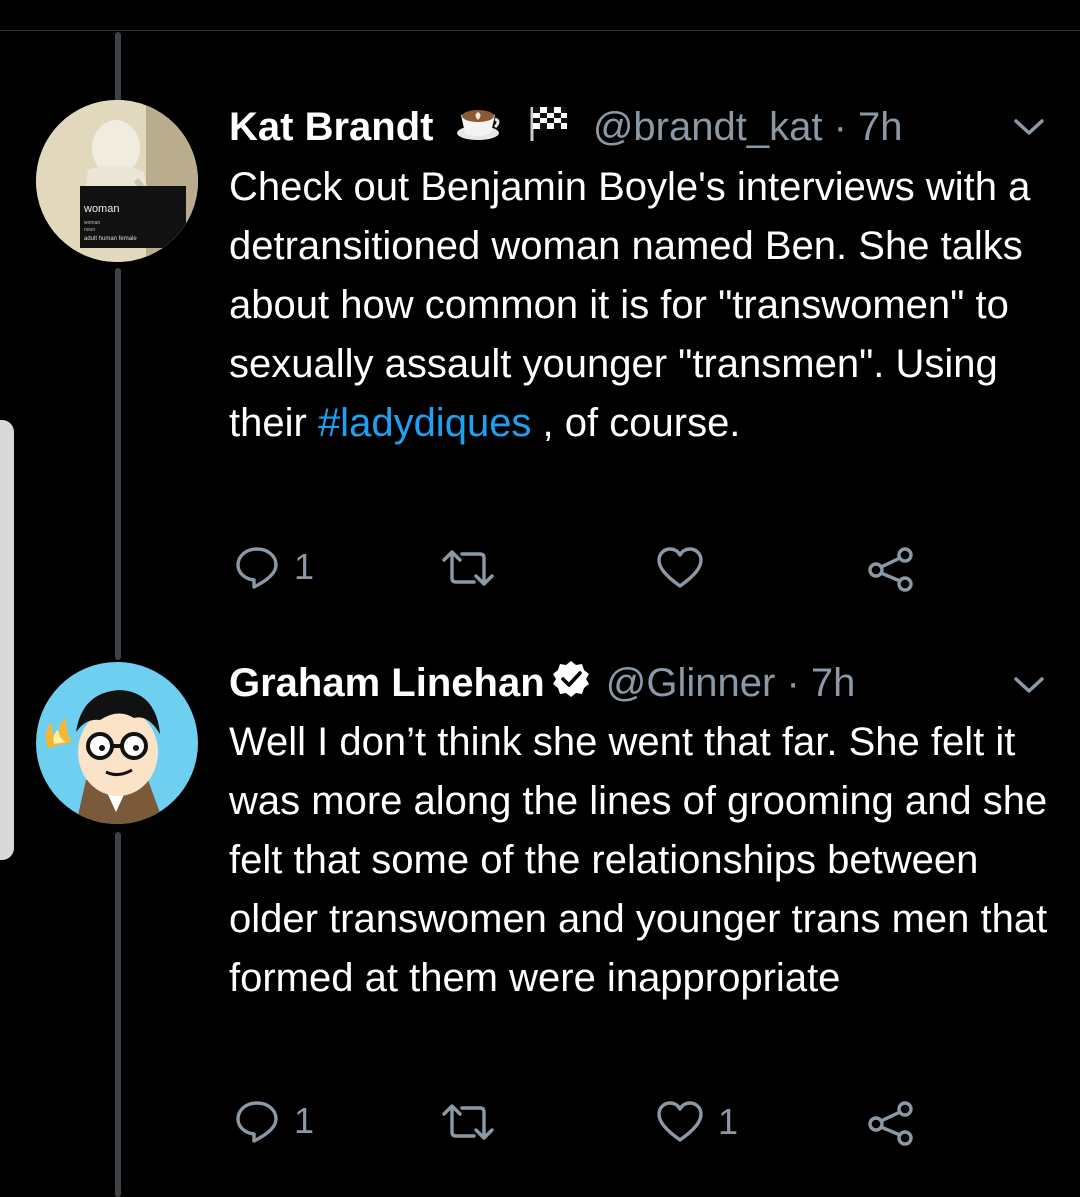  I want to click on display-name: Graham Linehan, so click(387, 683).